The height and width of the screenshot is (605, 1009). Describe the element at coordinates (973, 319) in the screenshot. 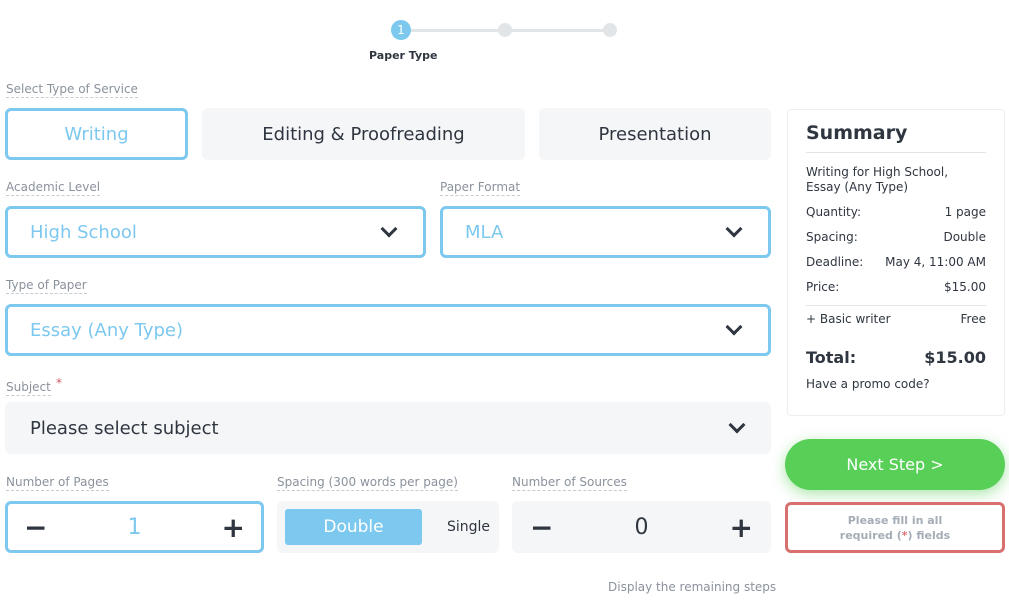

I see `writer-value: Free` at that location.